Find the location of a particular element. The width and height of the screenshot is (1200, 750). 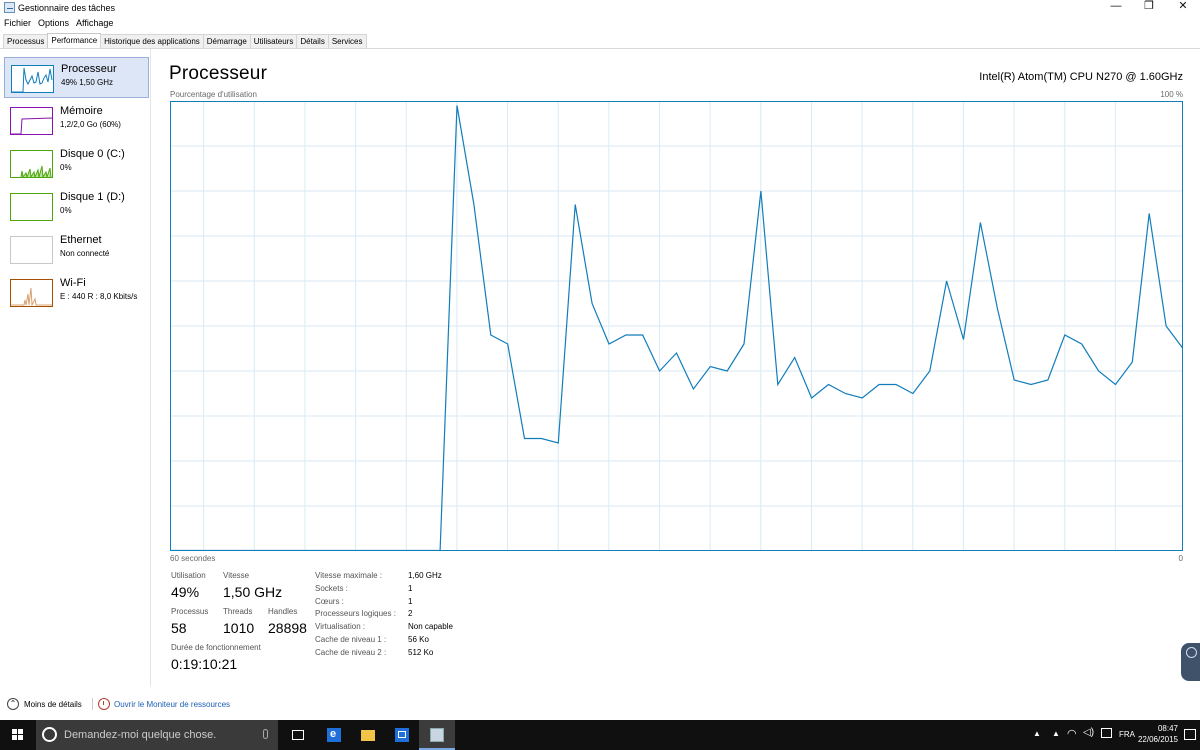

edge-widget-icon is located at coordinates (1190, 662).